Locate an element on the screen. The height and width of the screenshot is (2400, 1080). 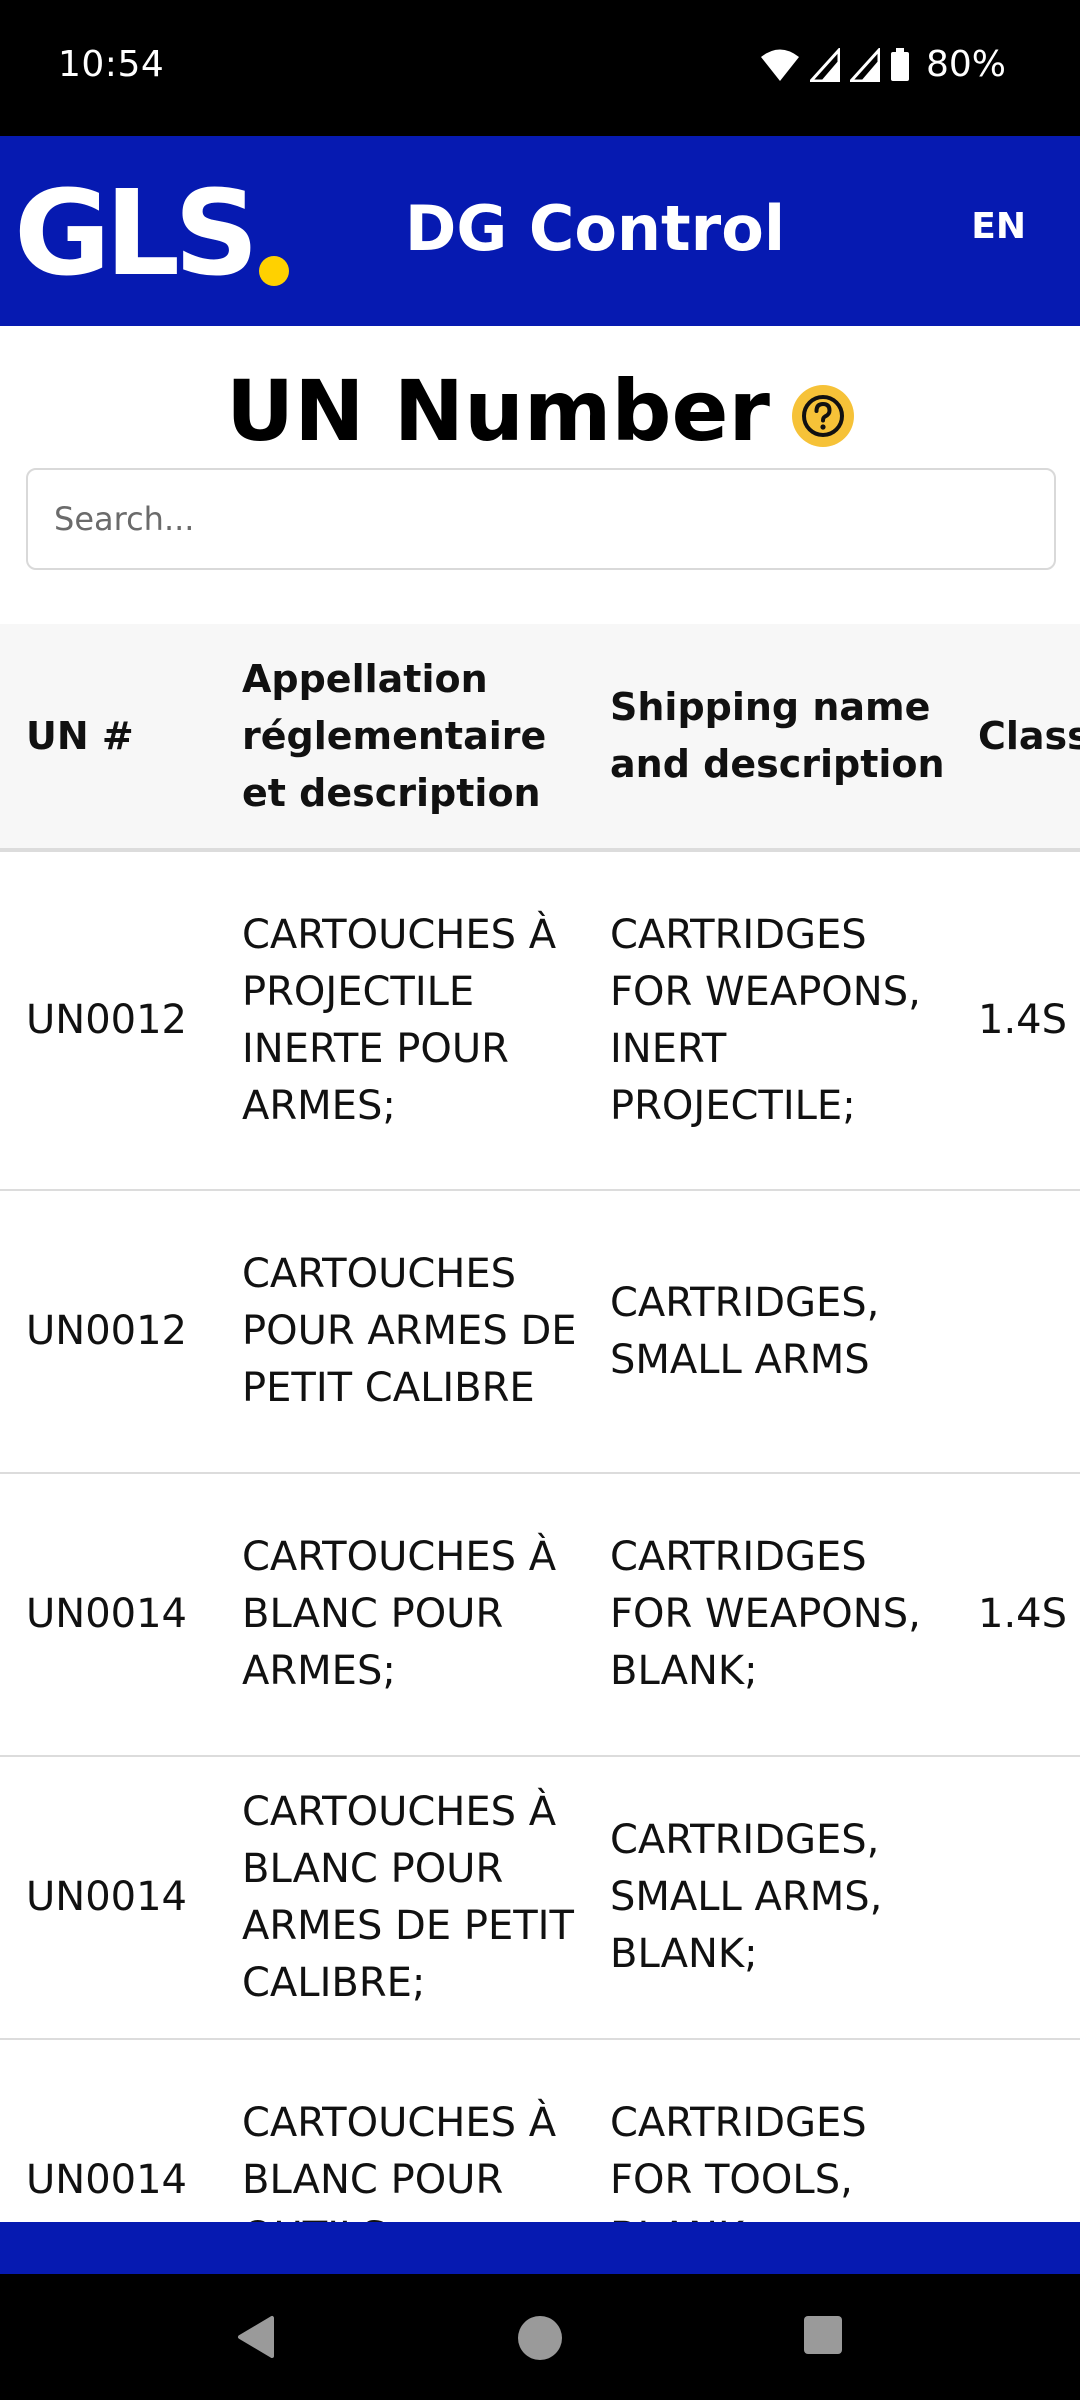
status-bar: 10:54 80% is located at coordinates (540, 68).